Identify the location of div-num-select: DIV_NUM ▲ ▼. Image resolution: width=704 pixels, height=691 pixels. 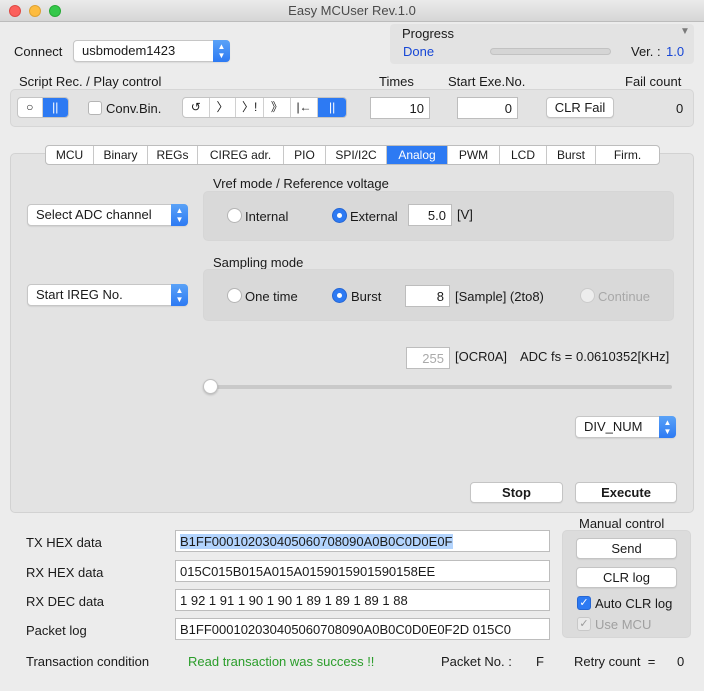
(625, 427).